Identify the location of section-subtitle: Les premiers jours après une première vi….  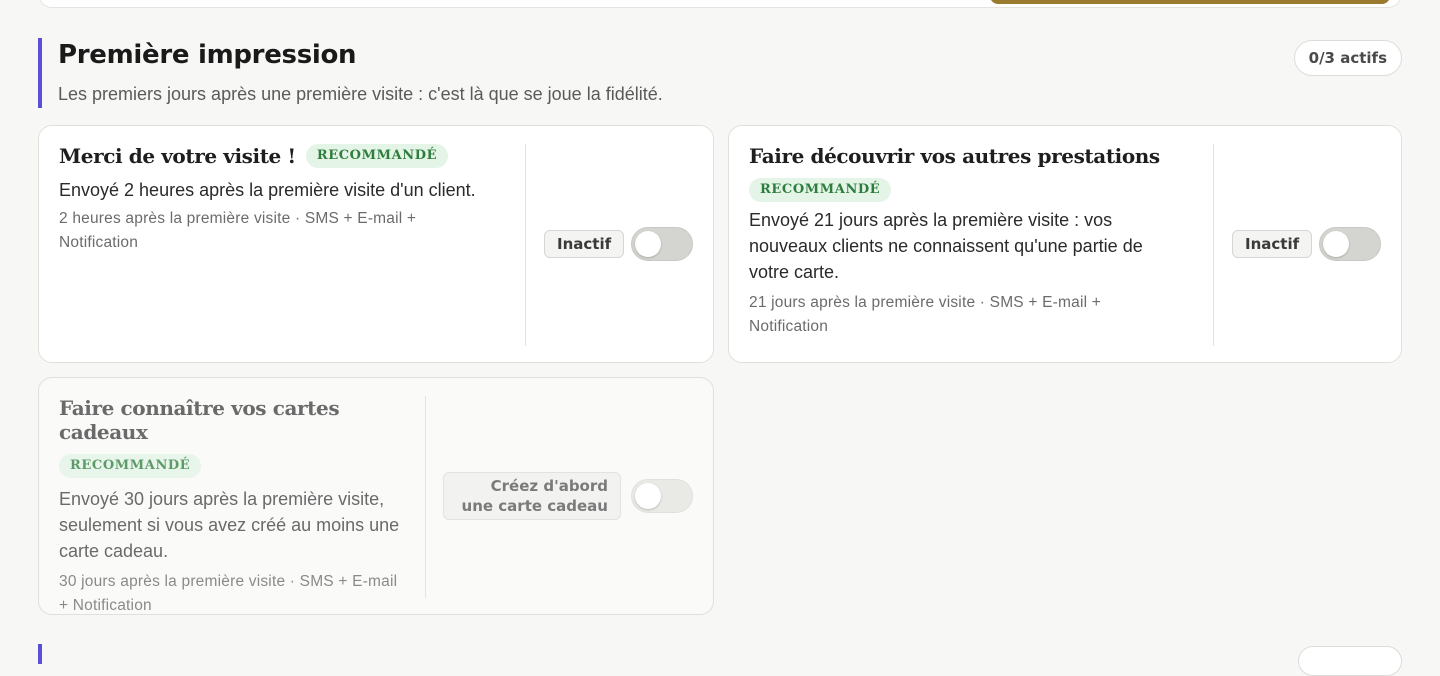
(360, 94).